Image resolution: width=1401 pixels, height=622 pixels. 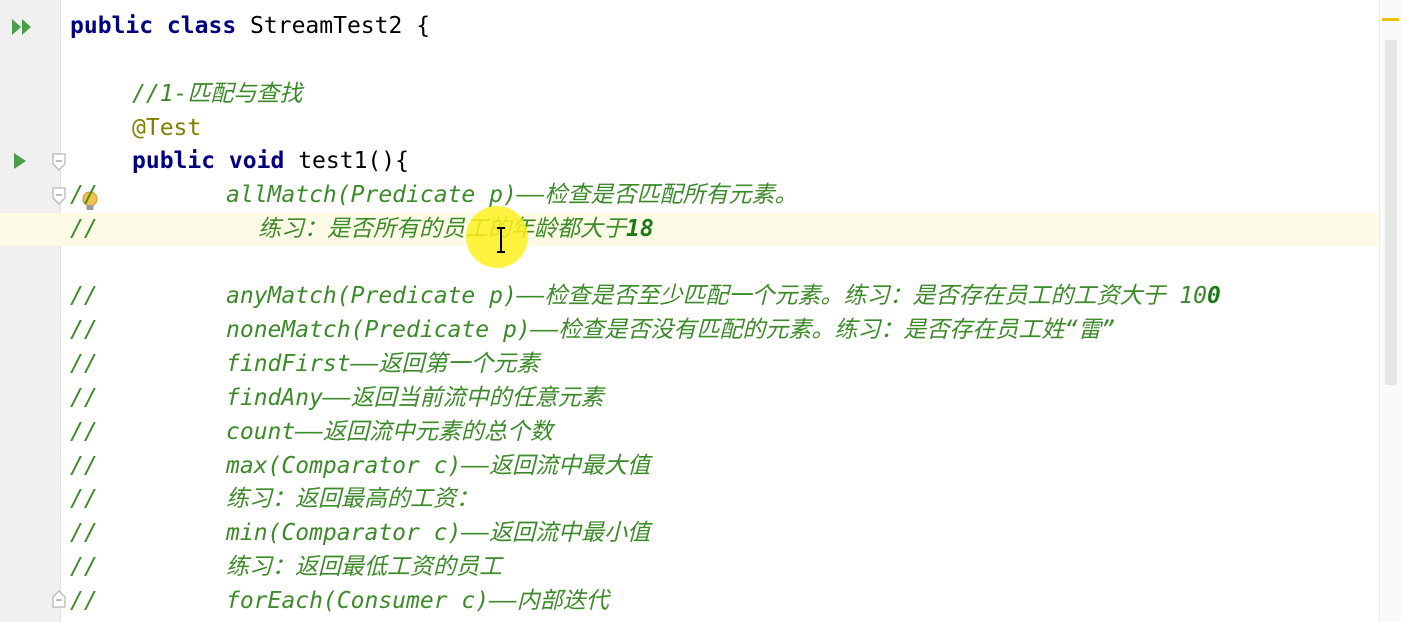 I want to click on class-name: StreamTest2 {, so click(x=340, y=26).